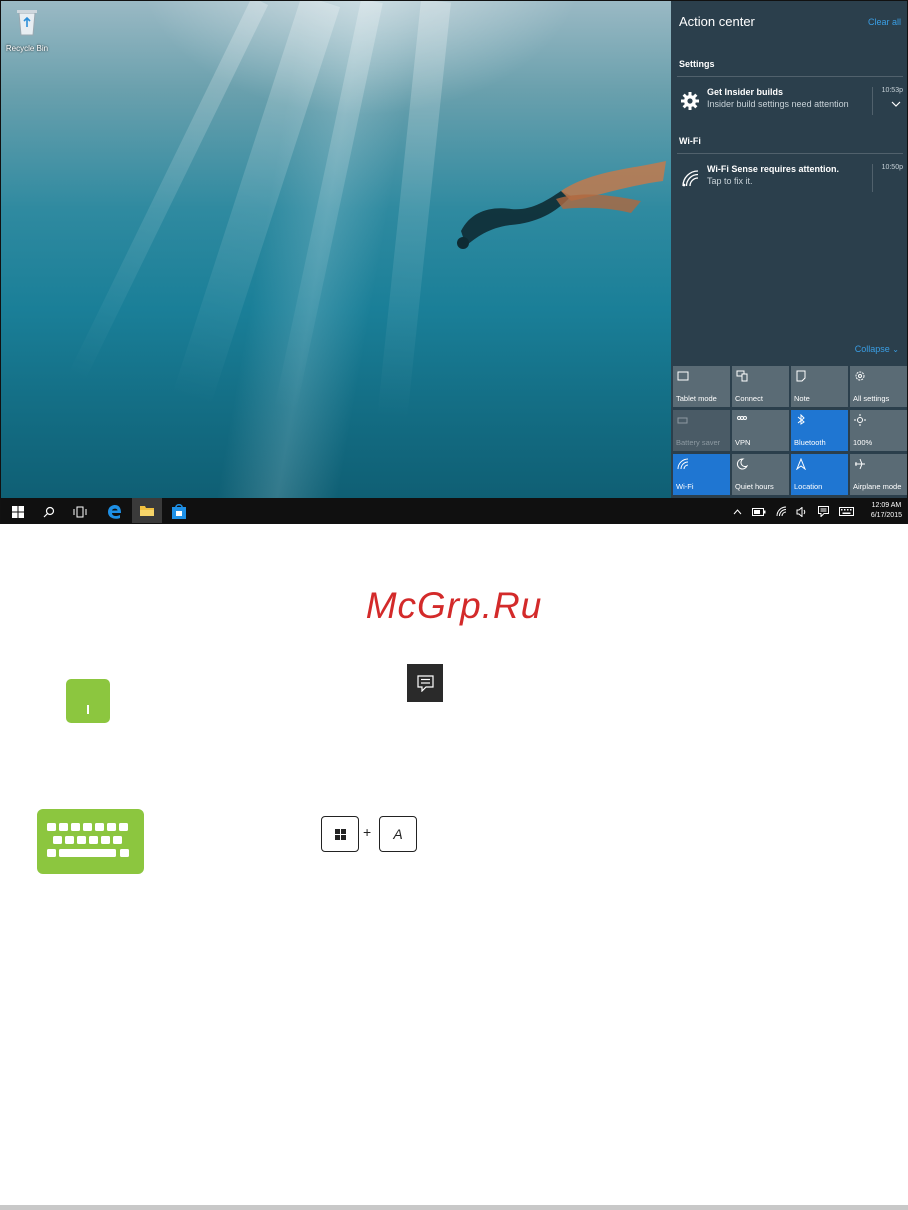 This screenshot has height=1210, width=908. I want to click on show-hidden-icons-button, so click(737, 510).